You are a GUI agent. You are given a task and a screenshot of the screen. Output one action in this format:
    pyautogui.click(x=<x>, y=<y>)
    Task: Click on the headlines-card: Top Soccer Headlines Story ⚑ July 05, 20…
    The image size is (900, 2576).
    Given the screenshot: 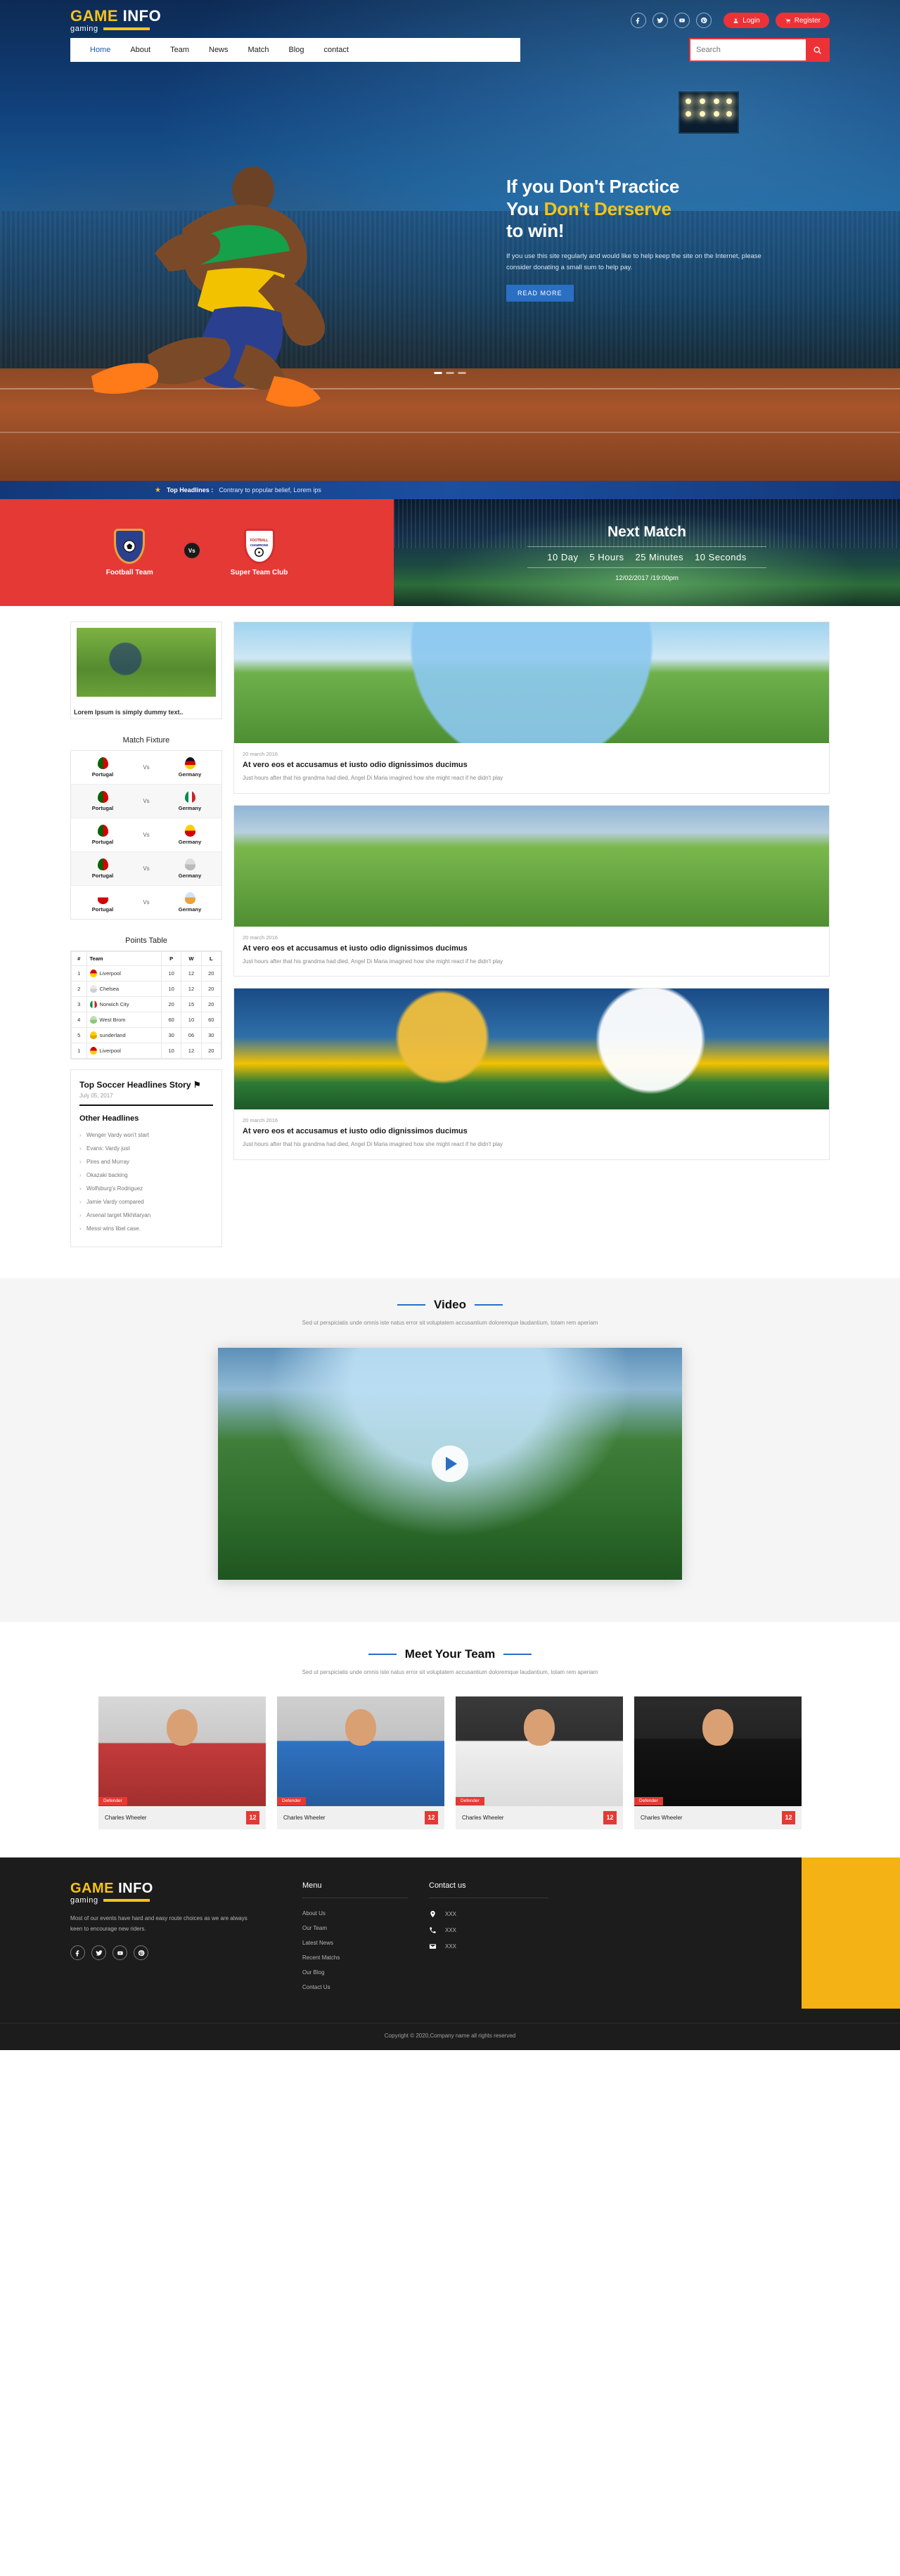 What is the action you would take?
    pyautogui.click(x=146, y=1158)
    